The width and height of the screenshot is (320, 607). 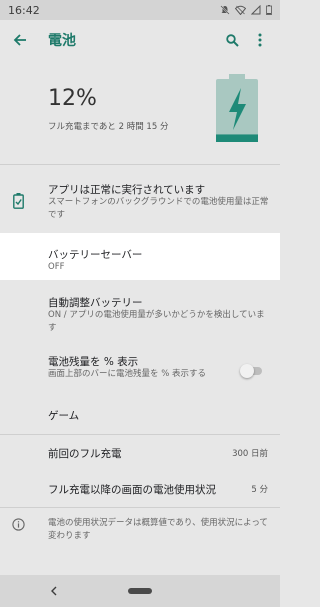 I want to click on battery-saver-row: バッテリーセーバー OFF, so click(x=140, y=256).